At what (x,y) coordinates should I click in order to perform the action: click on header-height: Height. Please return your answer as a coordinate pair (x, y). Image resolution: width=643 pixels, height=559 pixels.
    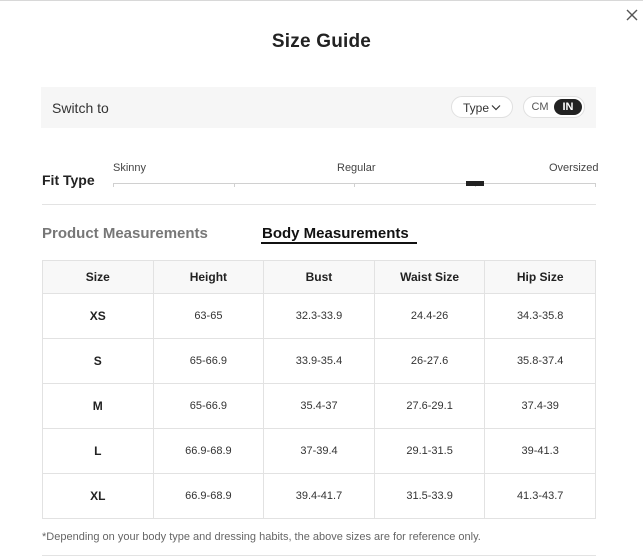
    Looking at the image, I should click on (208, 277).